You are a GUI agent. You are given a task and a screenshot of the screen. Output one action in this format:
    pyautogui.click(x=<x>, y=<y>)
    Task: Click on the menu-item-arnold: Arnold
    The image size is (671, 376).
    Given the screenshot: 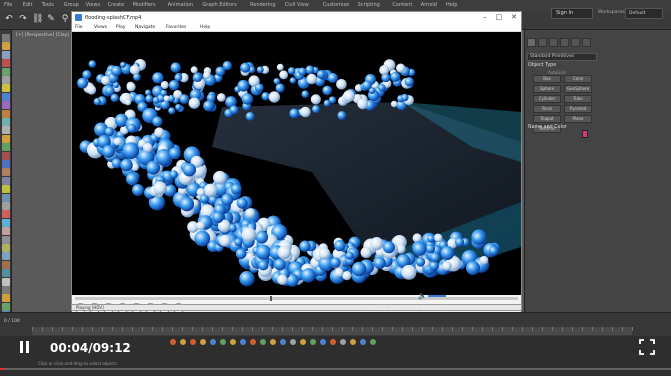 What is the action you would take?
    pyautogui.click(x=429, y=5)
    